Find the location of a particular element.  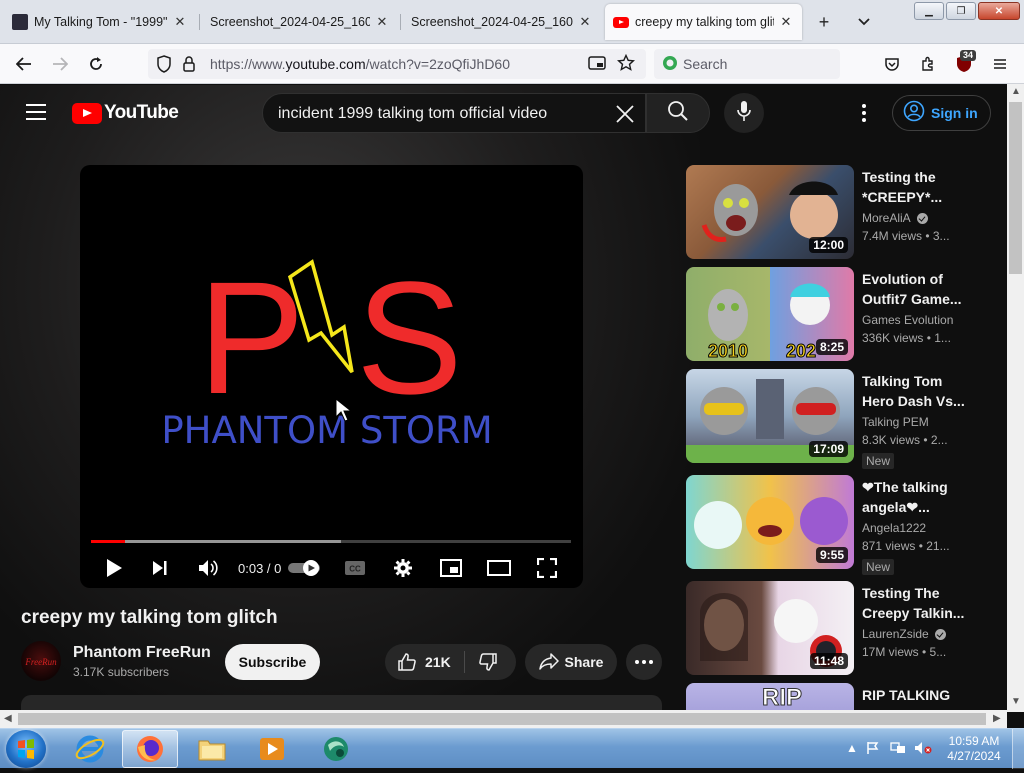

show-hidden-icons-arrow-icon: ▲ is located at coordinates (852, 748).